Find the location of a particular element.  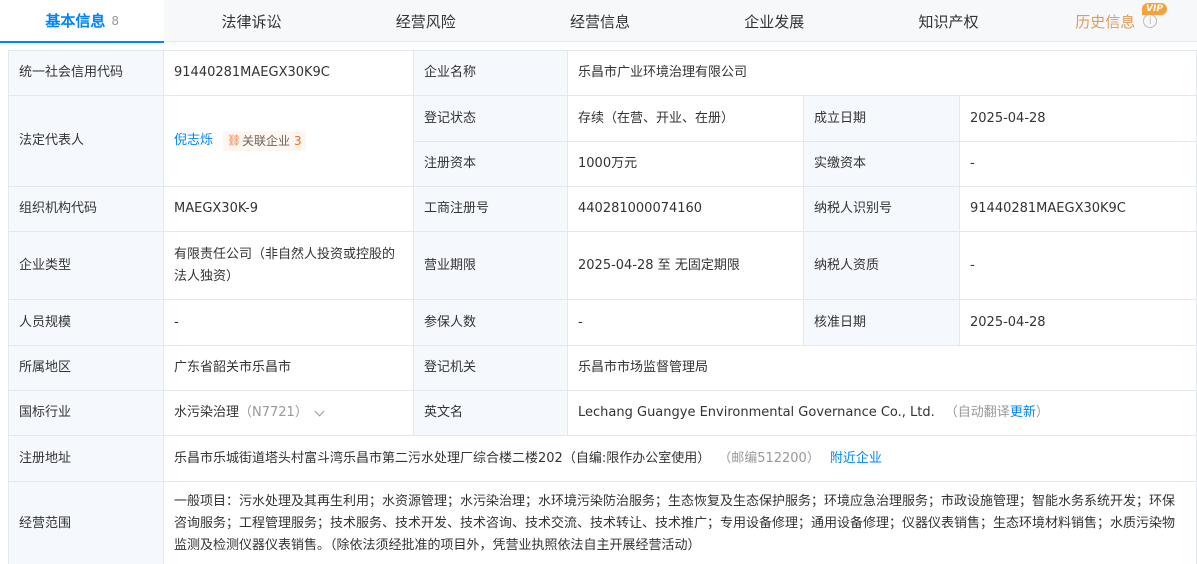

staff-size-value: - is located at coordinates (289, 323).